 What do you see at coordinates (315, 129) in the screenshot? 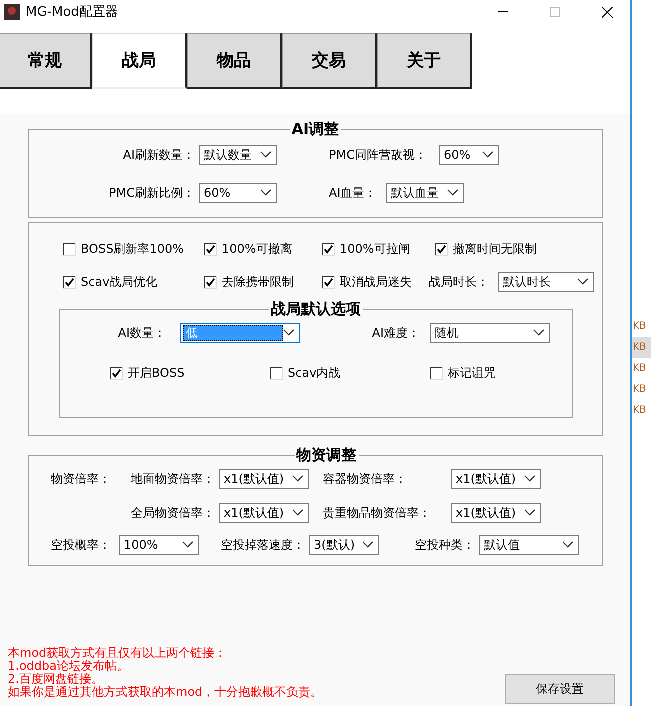
I see `group-title: AI调整` at bounding box center [315, 129].